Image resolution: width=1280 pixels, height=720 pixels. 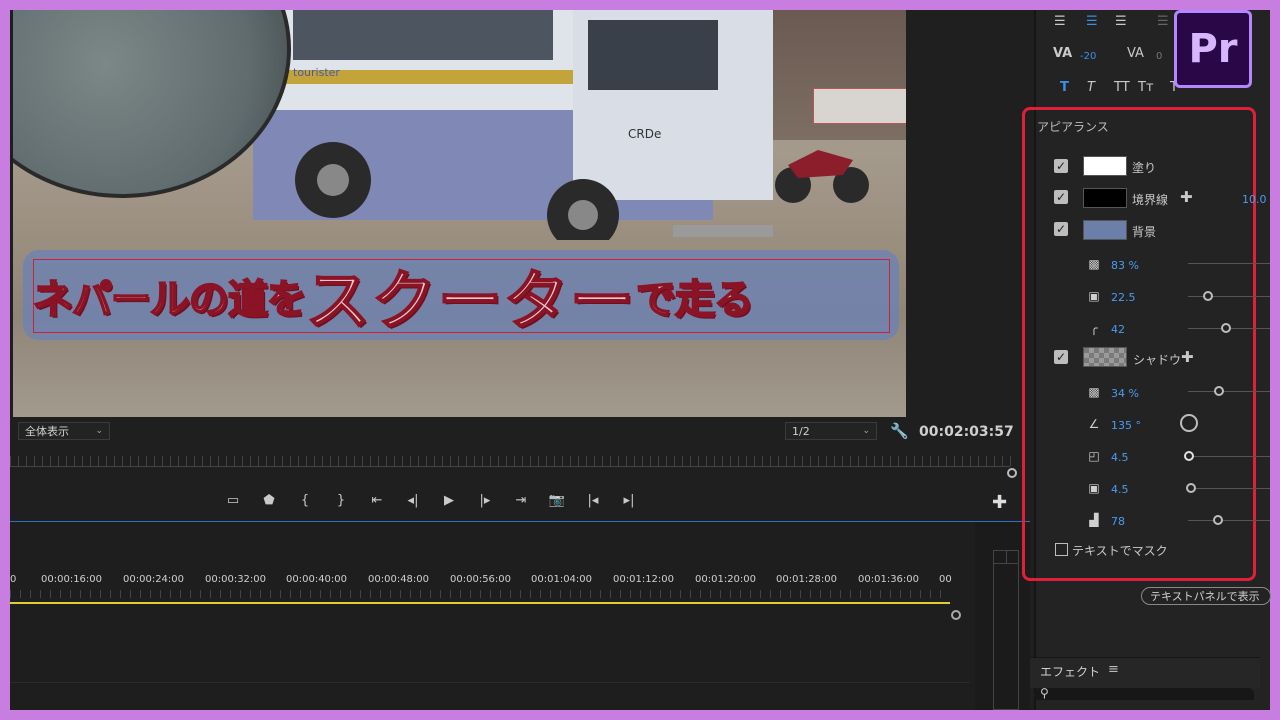 What do you see at coordinates (316, 72) in the screenshot?
I see `svg-text: tourister` at bounding box center [316, 72].